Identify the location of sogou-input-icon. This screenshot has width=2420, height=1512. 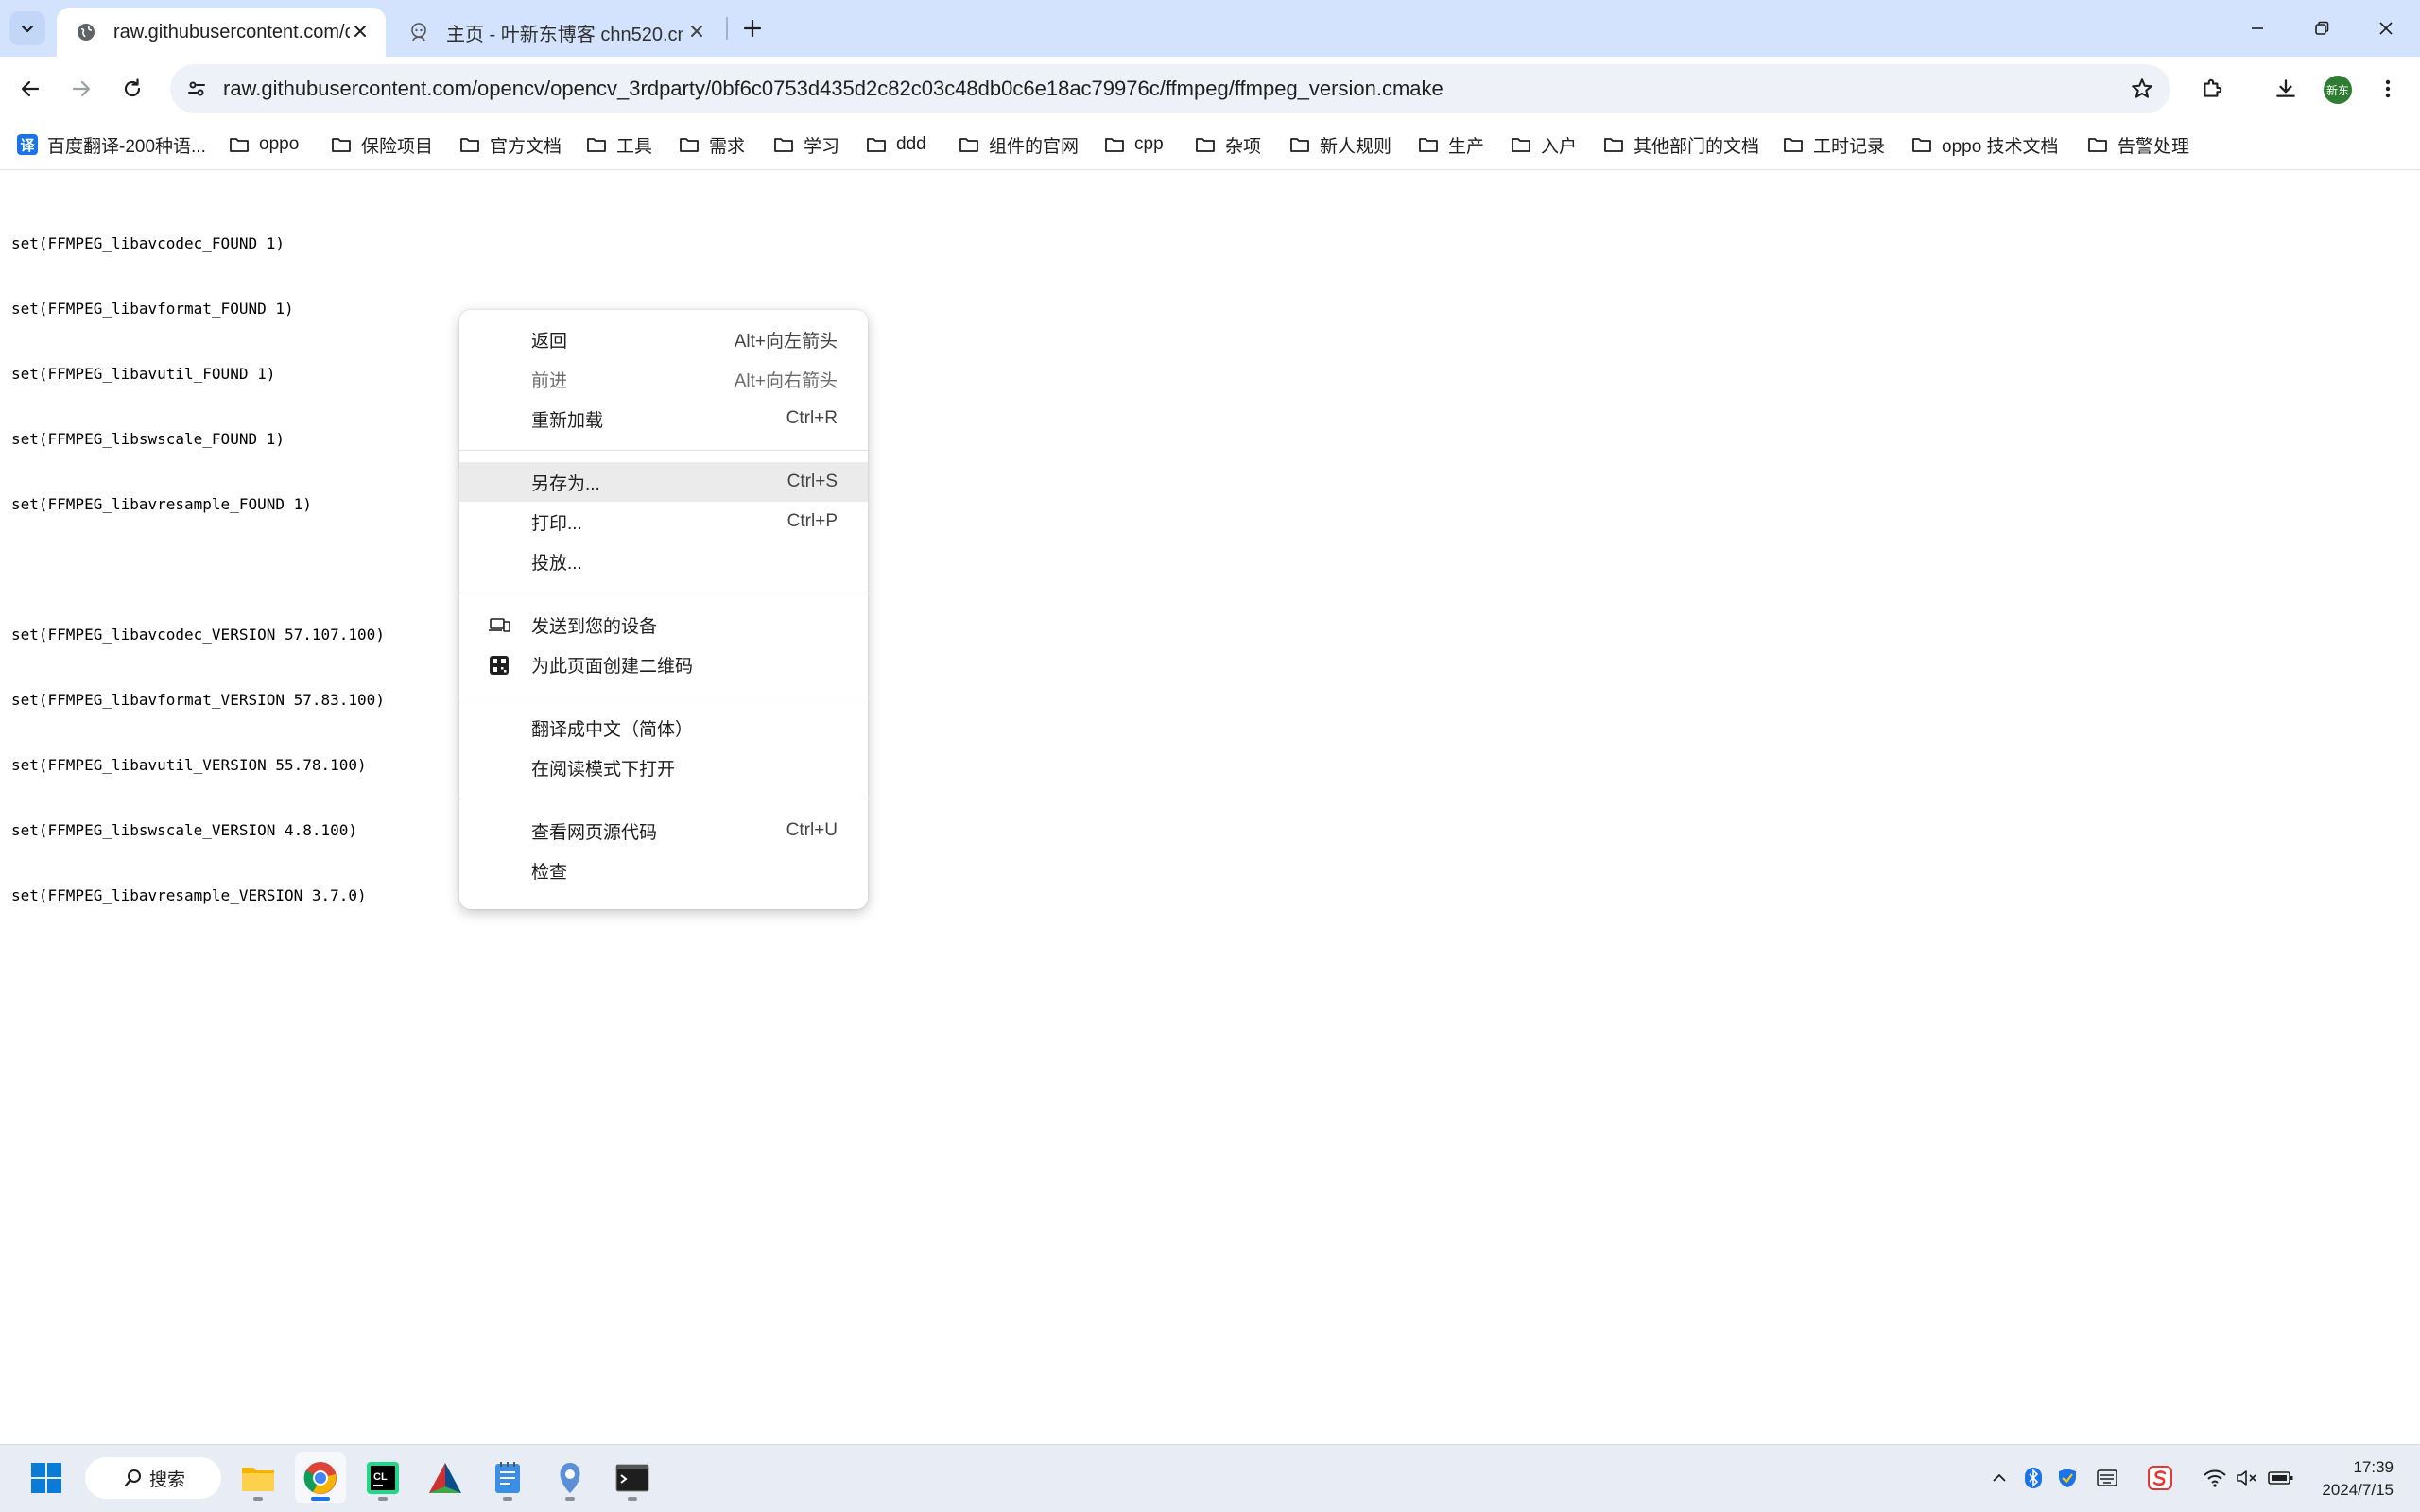
(2160, 1478).